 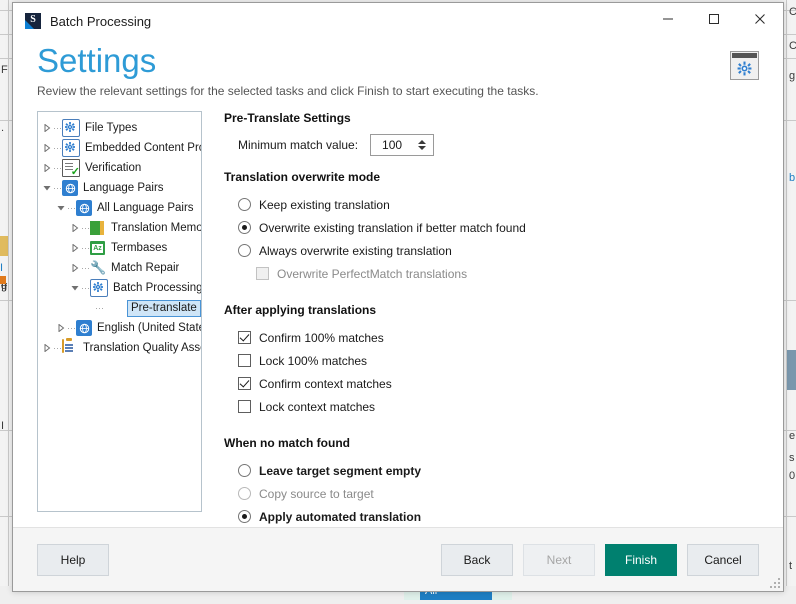 What do you see at coordinates (119, 328) in the screenshot?
I see `tree-item-english-united-states: ··· English (United States` at bounding box center [119, 328].